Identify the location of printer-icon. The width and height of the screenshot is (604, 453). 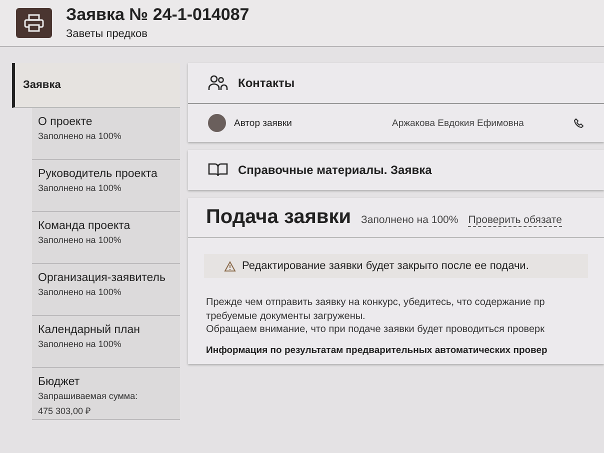
(34, 23).